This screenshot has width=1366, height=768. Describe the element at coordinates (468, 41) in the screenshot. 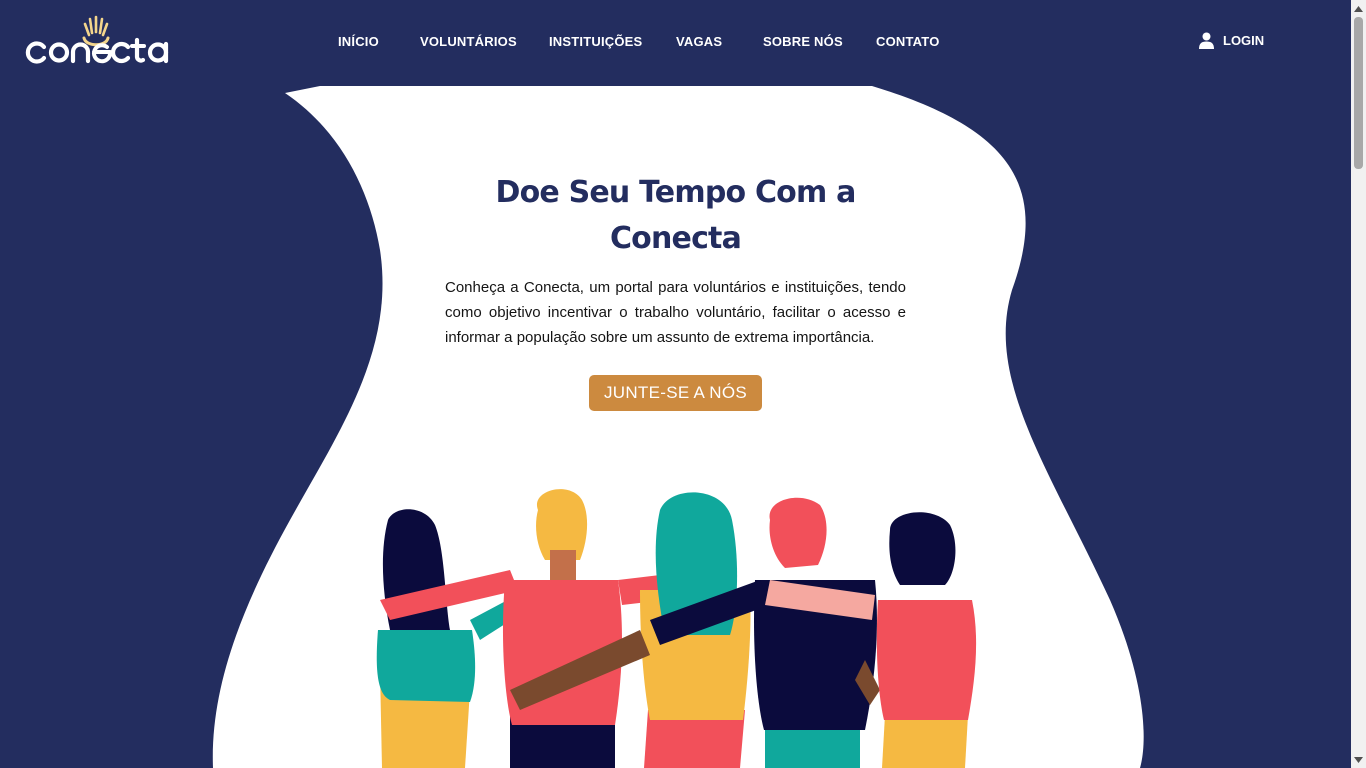

I see `nav-link-voluntarios: VOLUNTÁRIOS` at that location.